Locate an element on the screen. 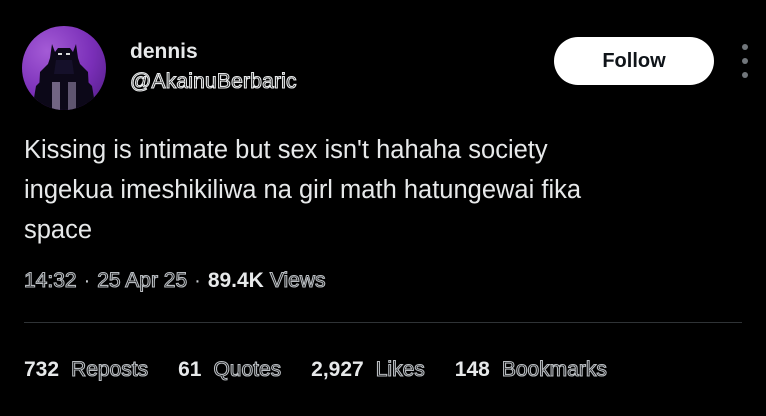  user-handle: @AkainuBerbaric is located at coordinates (213, 81).